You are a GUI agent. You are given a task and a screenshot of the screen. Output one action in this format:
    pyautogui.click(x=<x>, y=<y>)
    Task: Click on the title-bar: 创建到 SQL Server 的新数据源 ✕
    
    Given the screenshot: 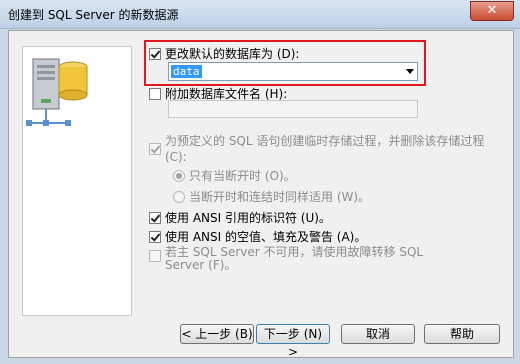 What is the action you would take?
    pyautogui.click(x=260, y=14)
    